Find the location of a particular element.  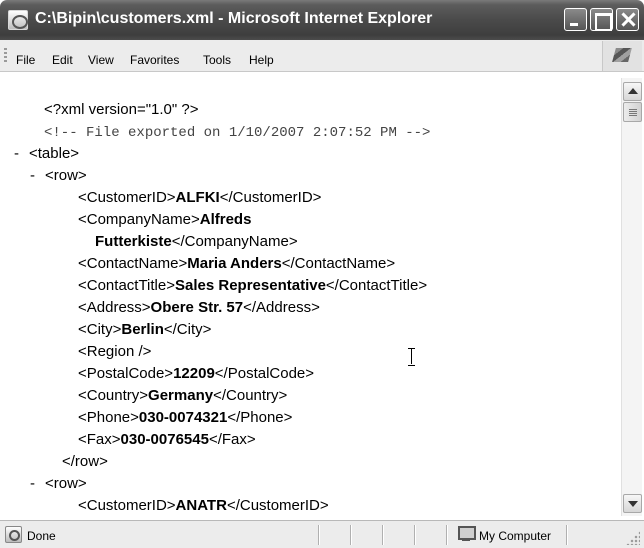

menu-tools: Tools is located at coordinates (217, 60).